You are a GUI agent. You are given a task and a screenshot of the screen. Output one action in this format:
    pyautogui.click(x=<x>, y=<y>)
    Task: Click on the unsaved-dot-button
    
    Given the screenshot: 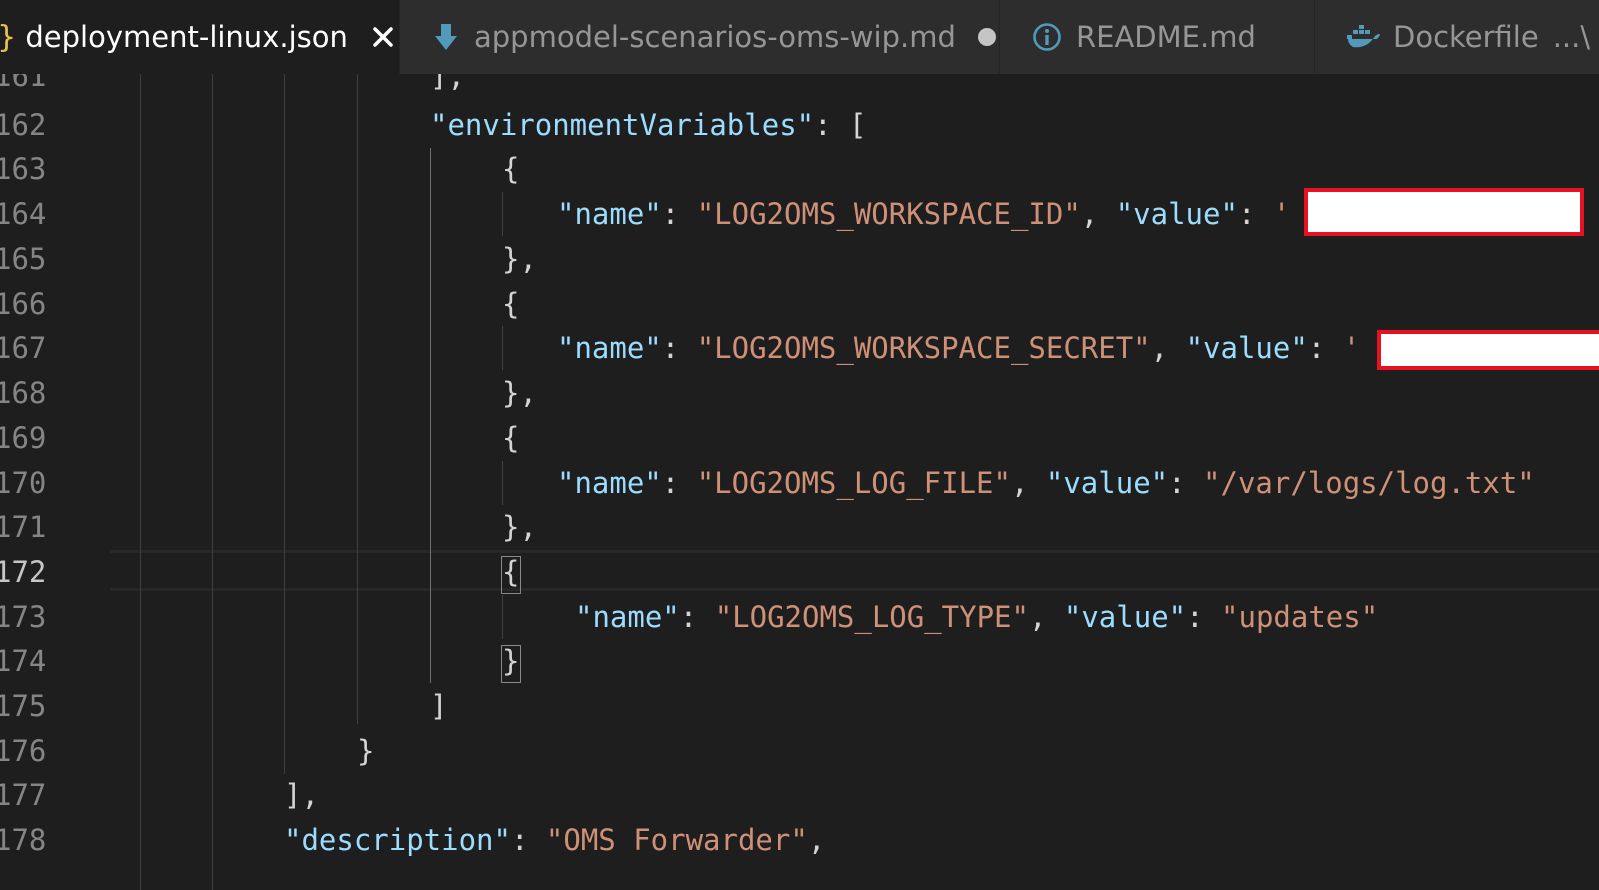 What is the action you would take?
    pyautogui.click(x=987, y=37)
    